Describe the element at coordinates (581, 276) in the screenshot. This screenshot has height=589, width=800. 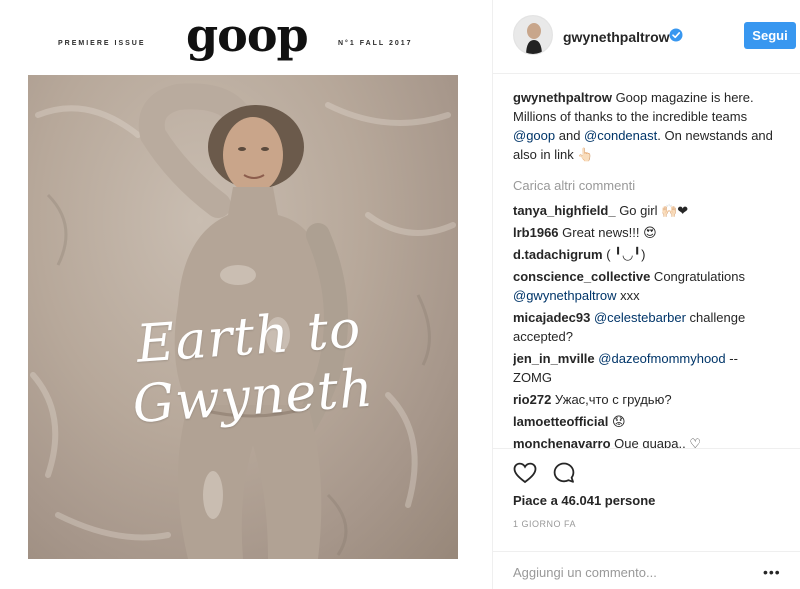
I see `comment-username: conscience_collective` at that location.